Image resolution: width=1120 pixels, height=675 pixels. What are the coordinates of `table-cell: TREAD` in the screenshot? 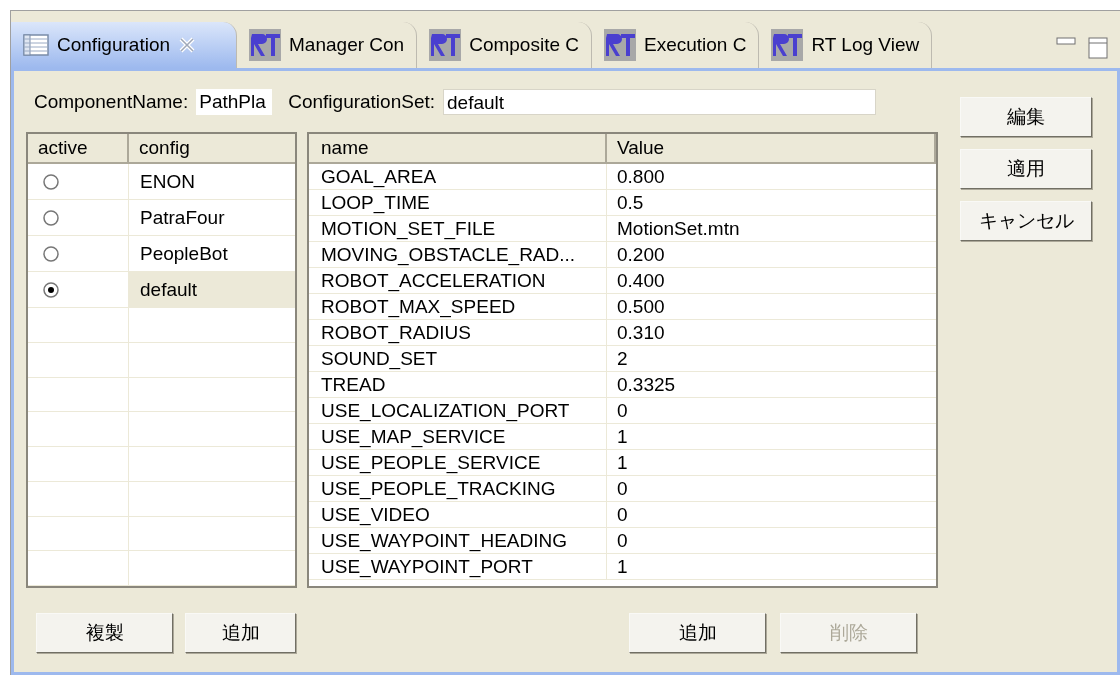 It's located at (458, 384).